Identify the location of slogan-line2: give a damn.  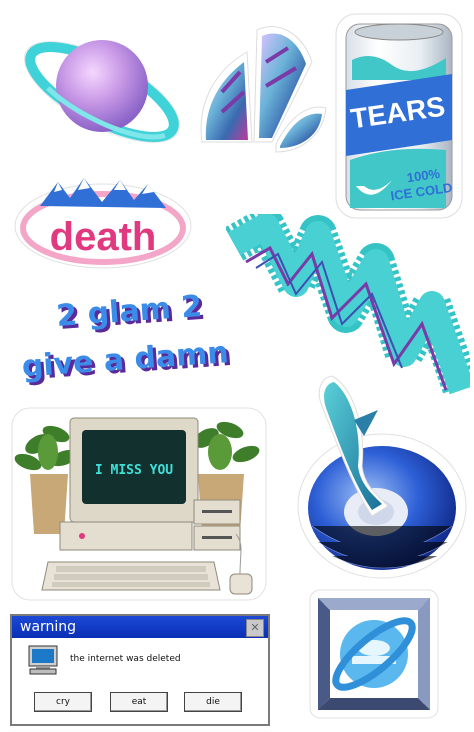
(125, 359).